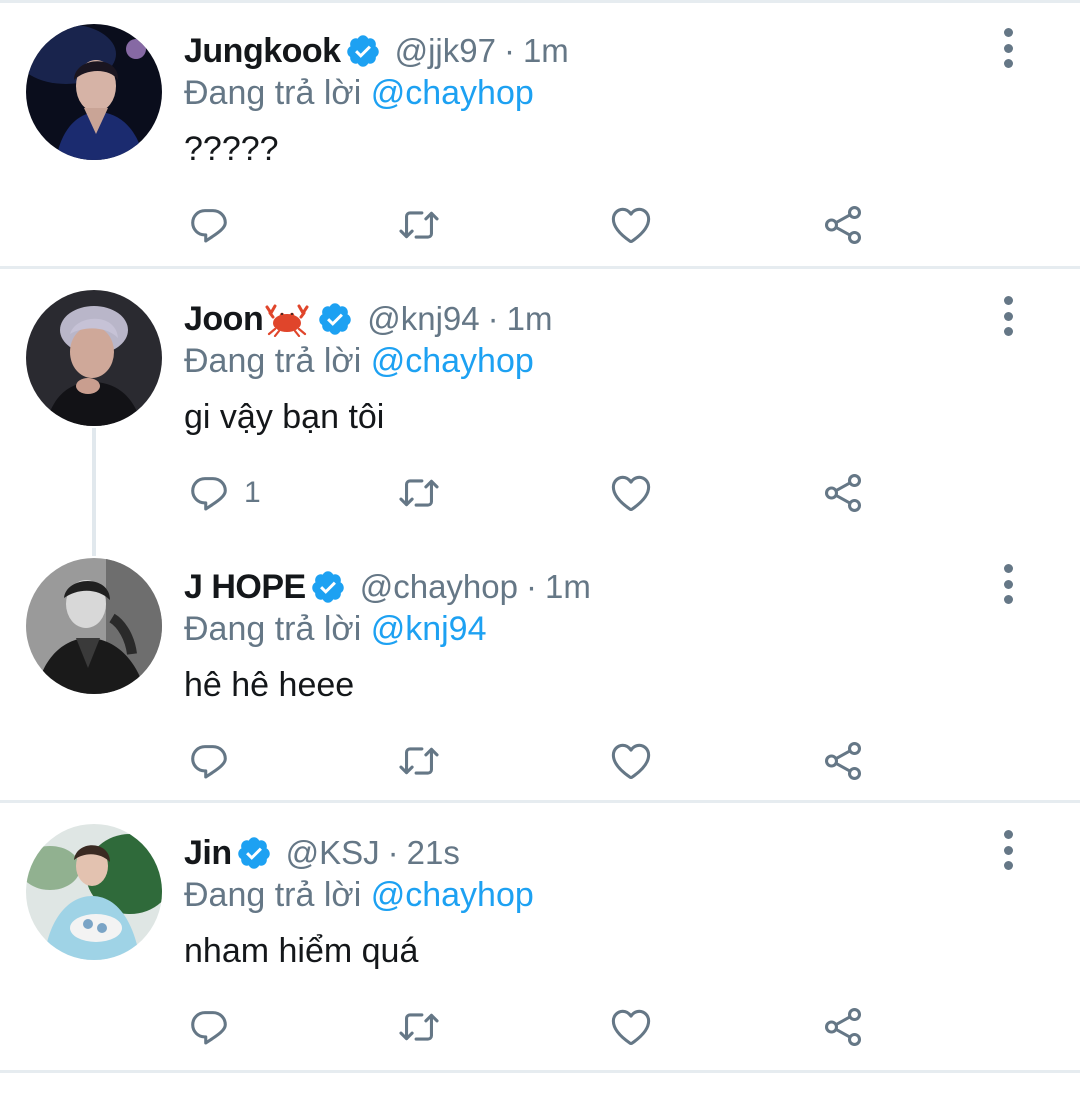  What do you see at coordinates (287, 320) in the screenshot?
I see `crab-emoji-icon` at bounding box center [287, 320].